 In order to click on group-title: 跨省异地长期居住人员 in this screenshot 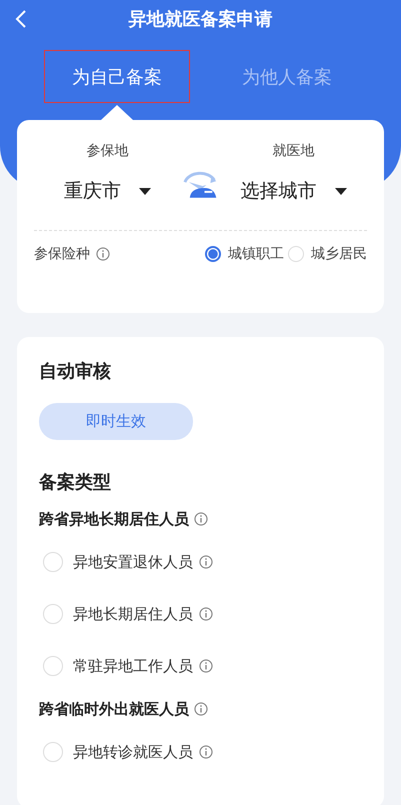, I will do `click(114, 519)`.